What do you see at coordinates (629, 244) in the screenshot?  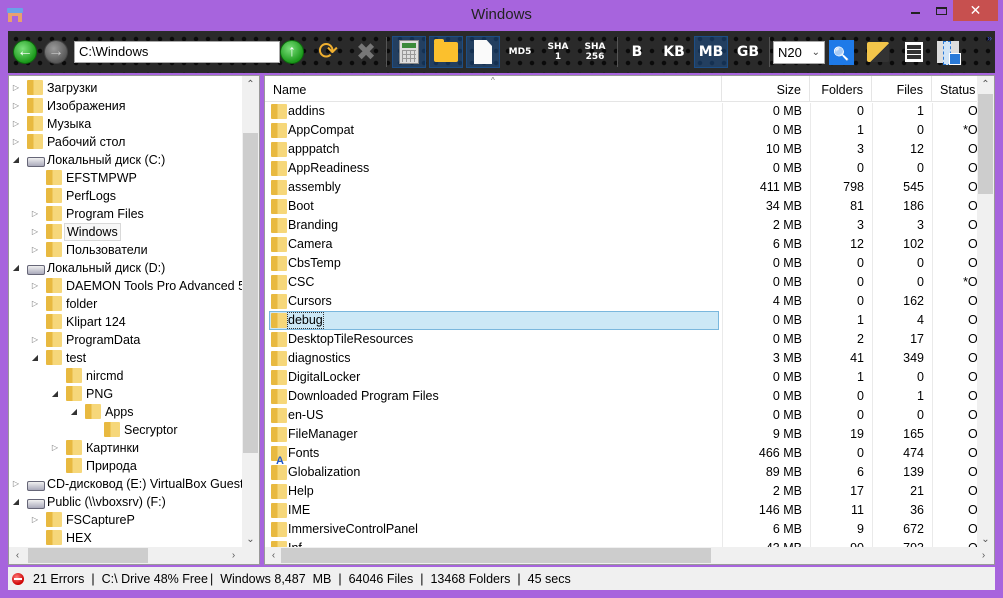 I see `table-row: Camera6 MB12102OK` at bounding box center [629, 244].